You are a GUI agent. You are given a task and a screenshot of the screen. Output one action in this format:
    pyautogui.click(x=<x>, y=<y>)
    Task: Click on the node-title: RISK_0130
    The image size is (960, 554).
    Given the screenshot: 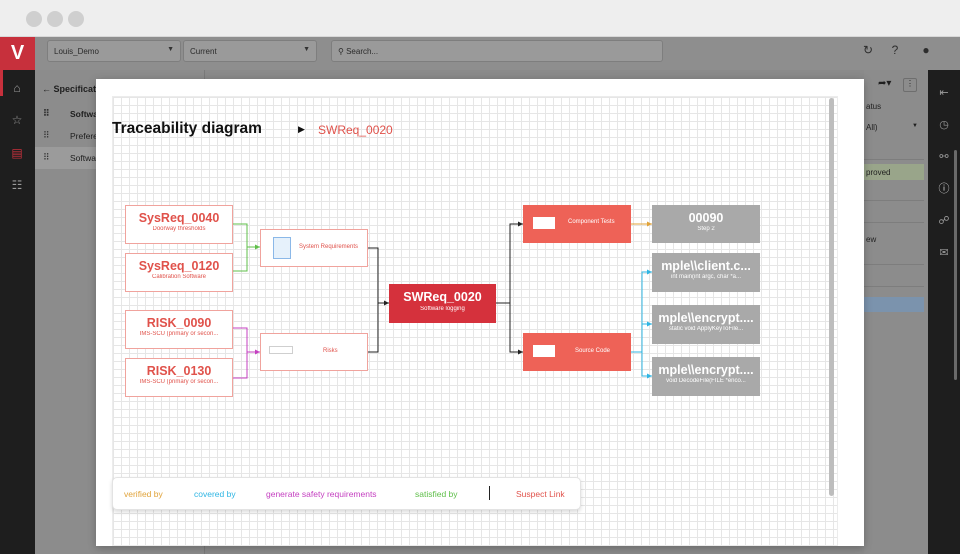 What is the action you would take?
    pyautogui.click(x=179, y=371)
    